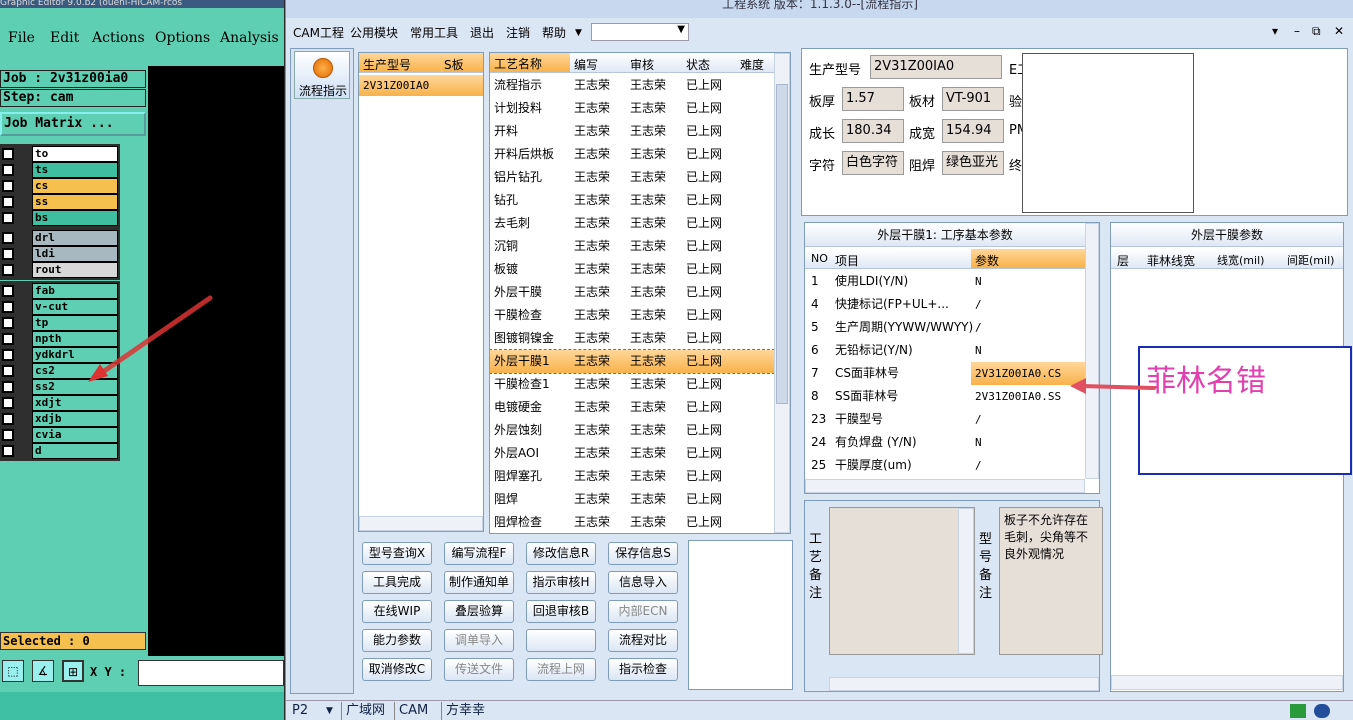 Image resolution: width=1353 pixels, height=720 pixels. I want to click on param-row: 4 快捷标记(FP+UL+... /, so click(945, 304).